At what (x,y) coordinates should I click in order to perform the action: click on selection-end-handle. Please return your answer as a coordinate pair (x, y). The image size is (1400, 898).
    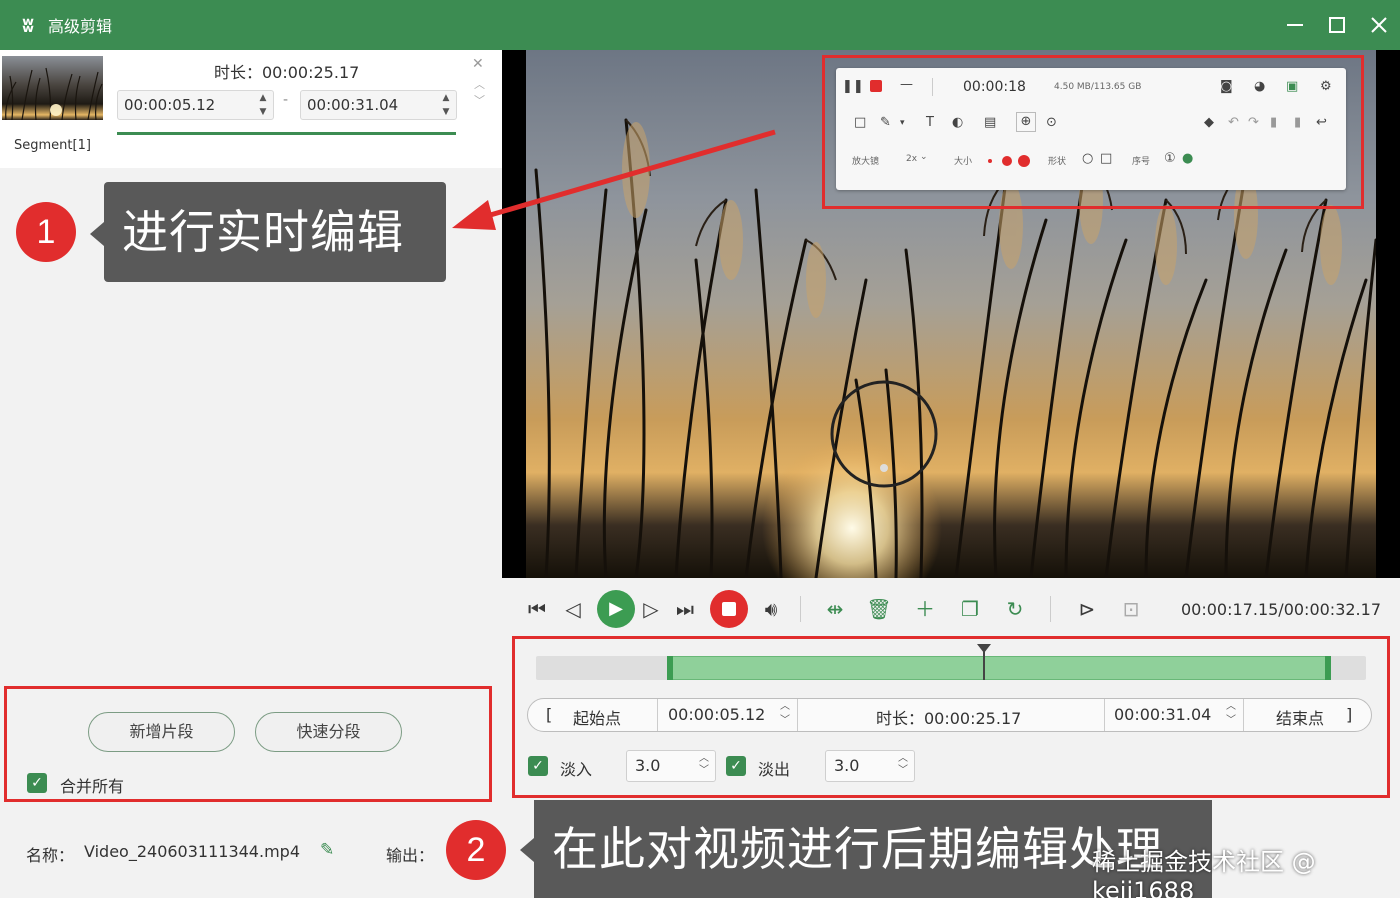
    Looking at the image, I should click on (1327, 668).